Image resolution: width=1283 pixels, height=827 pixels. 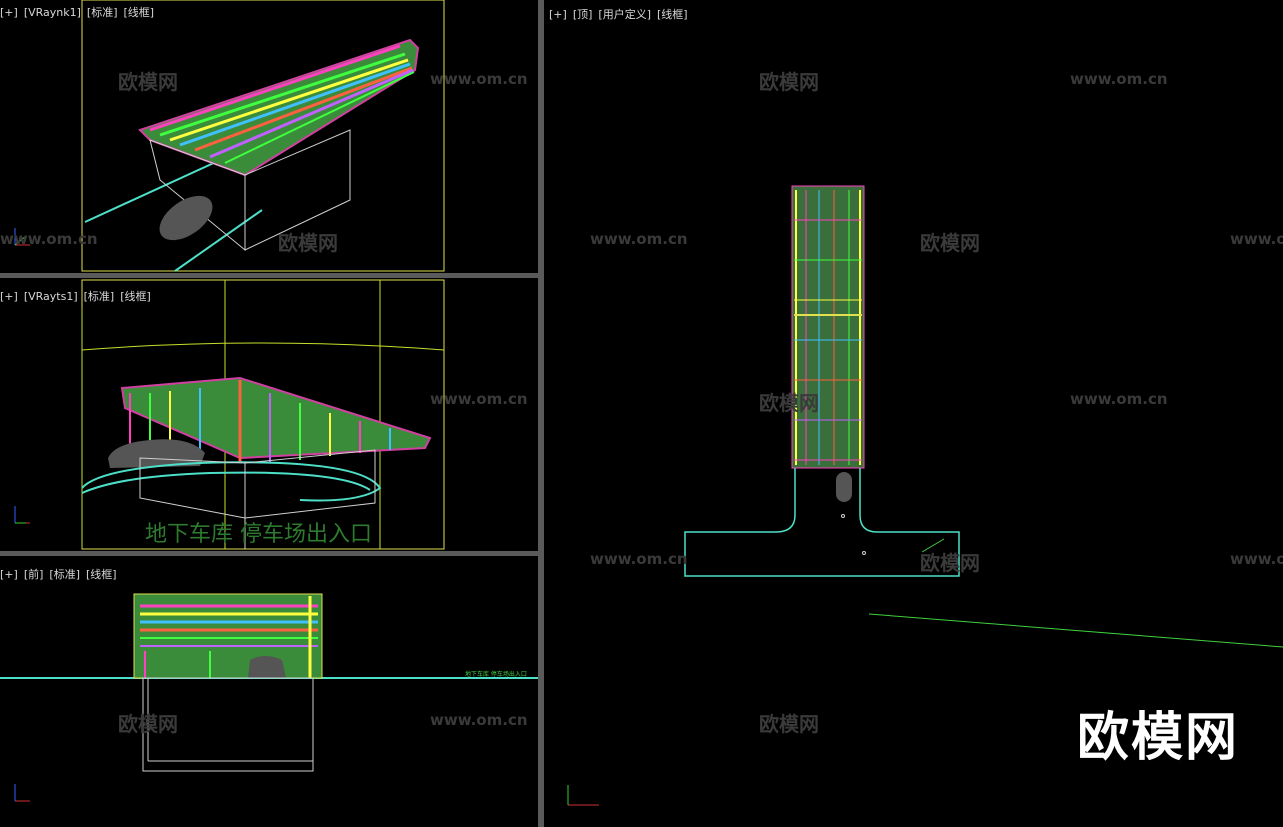 I want to click on viewport-front: [+] [前] [标准] [线框] 地下车库 停车场出入口 欧模网 www.om.cn, so click(x=269, y=691).